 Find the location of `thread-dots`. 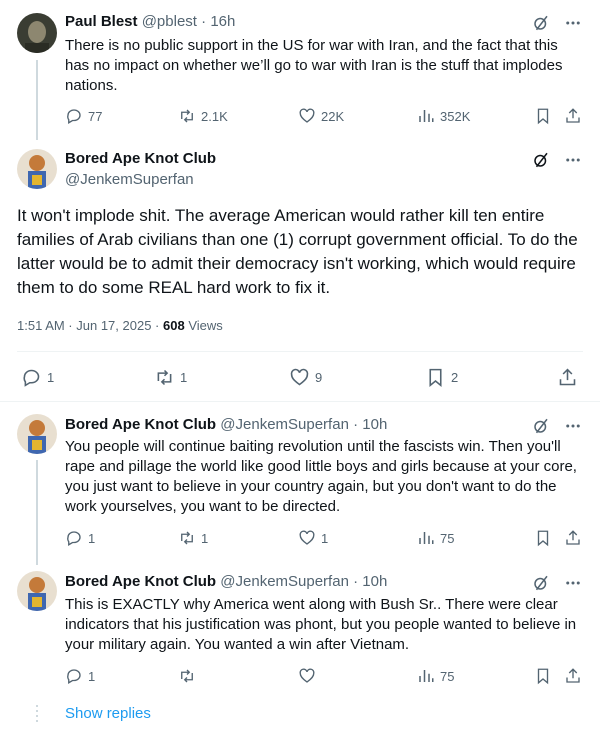

thread-dots is located at coordinates (37, 715).